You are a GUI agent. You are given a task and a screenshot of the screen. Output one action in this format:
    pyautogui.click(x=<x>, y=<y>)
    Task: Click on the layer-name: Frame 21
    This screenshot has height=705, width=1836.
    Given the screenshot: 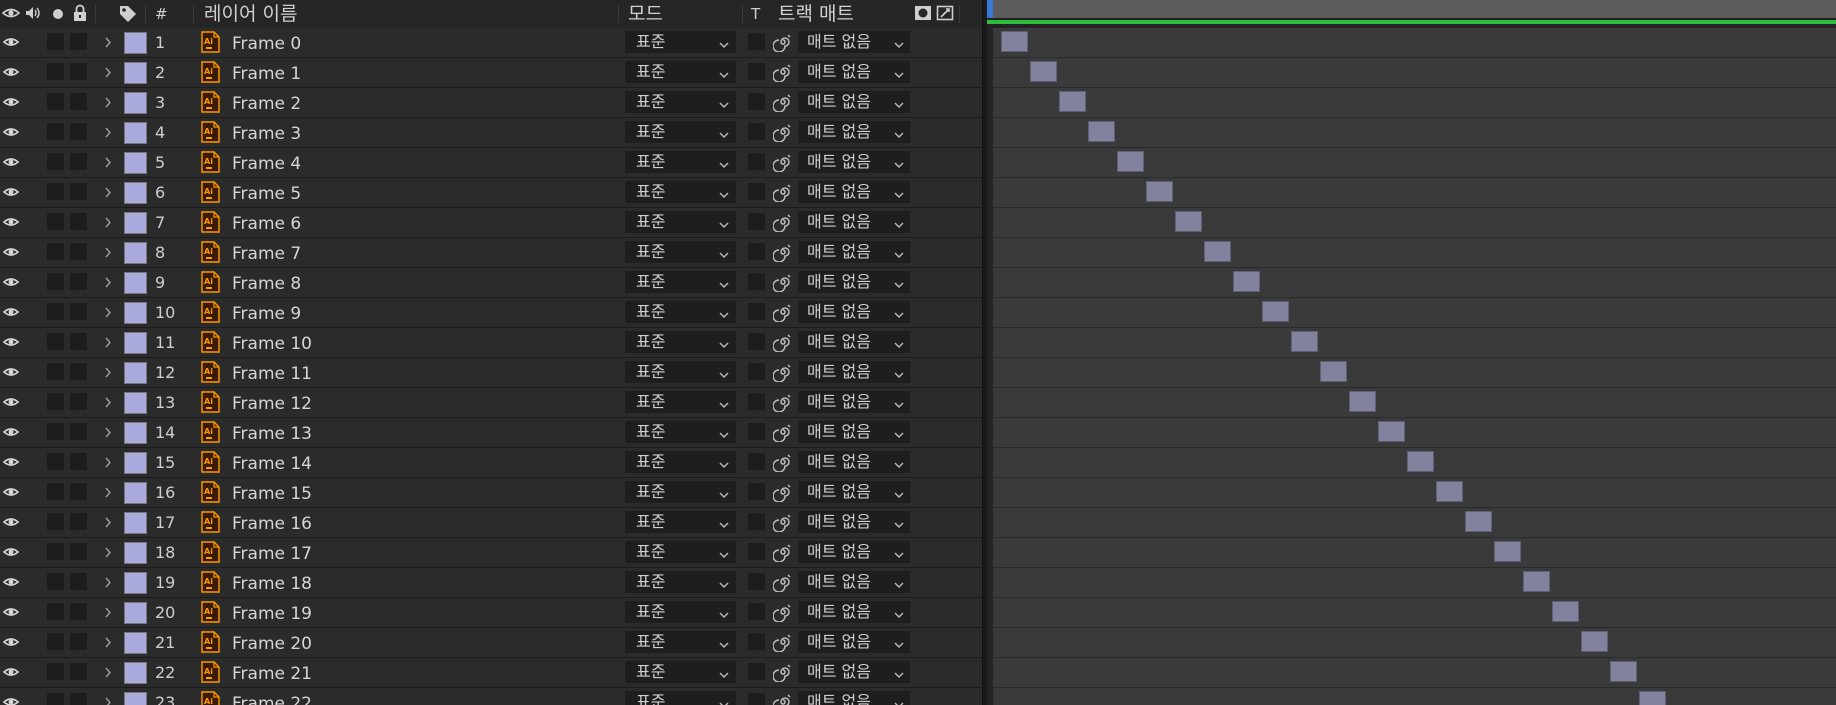 What is the action you would take?
    pyautogui.click(x=272, y=672)
    